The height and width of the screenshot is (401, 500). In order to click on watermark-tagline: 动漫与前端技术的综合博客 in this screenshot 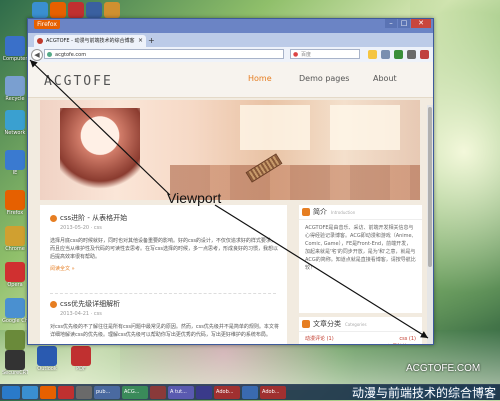, I will do `click(424, 393)`.